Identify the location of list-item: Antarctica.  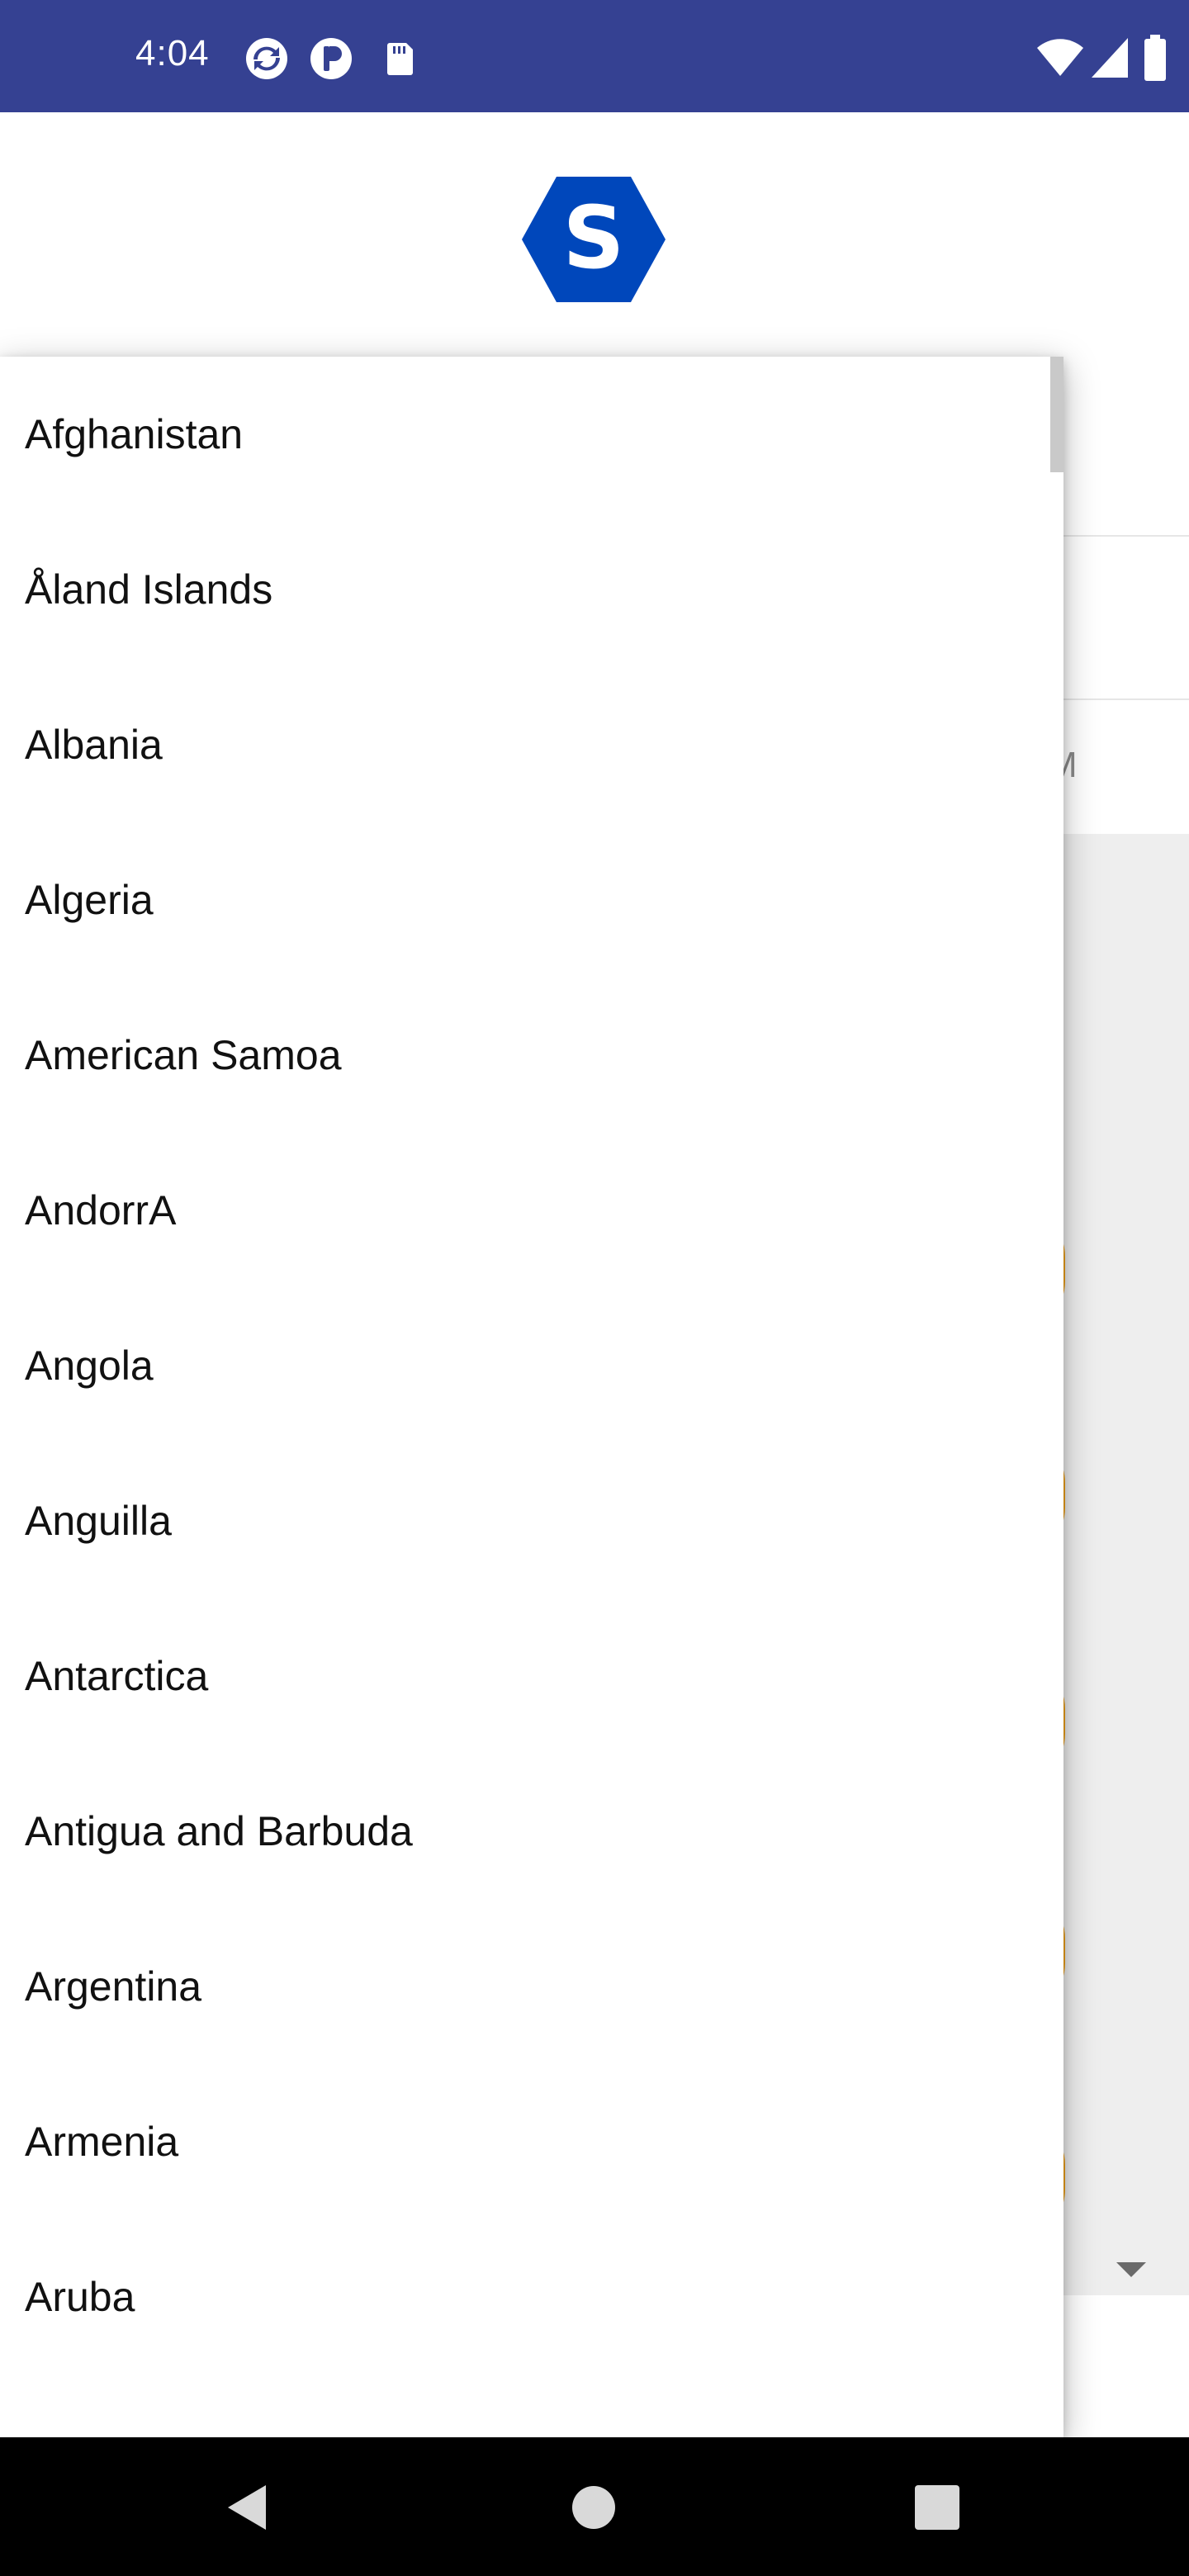
(531, 1676).